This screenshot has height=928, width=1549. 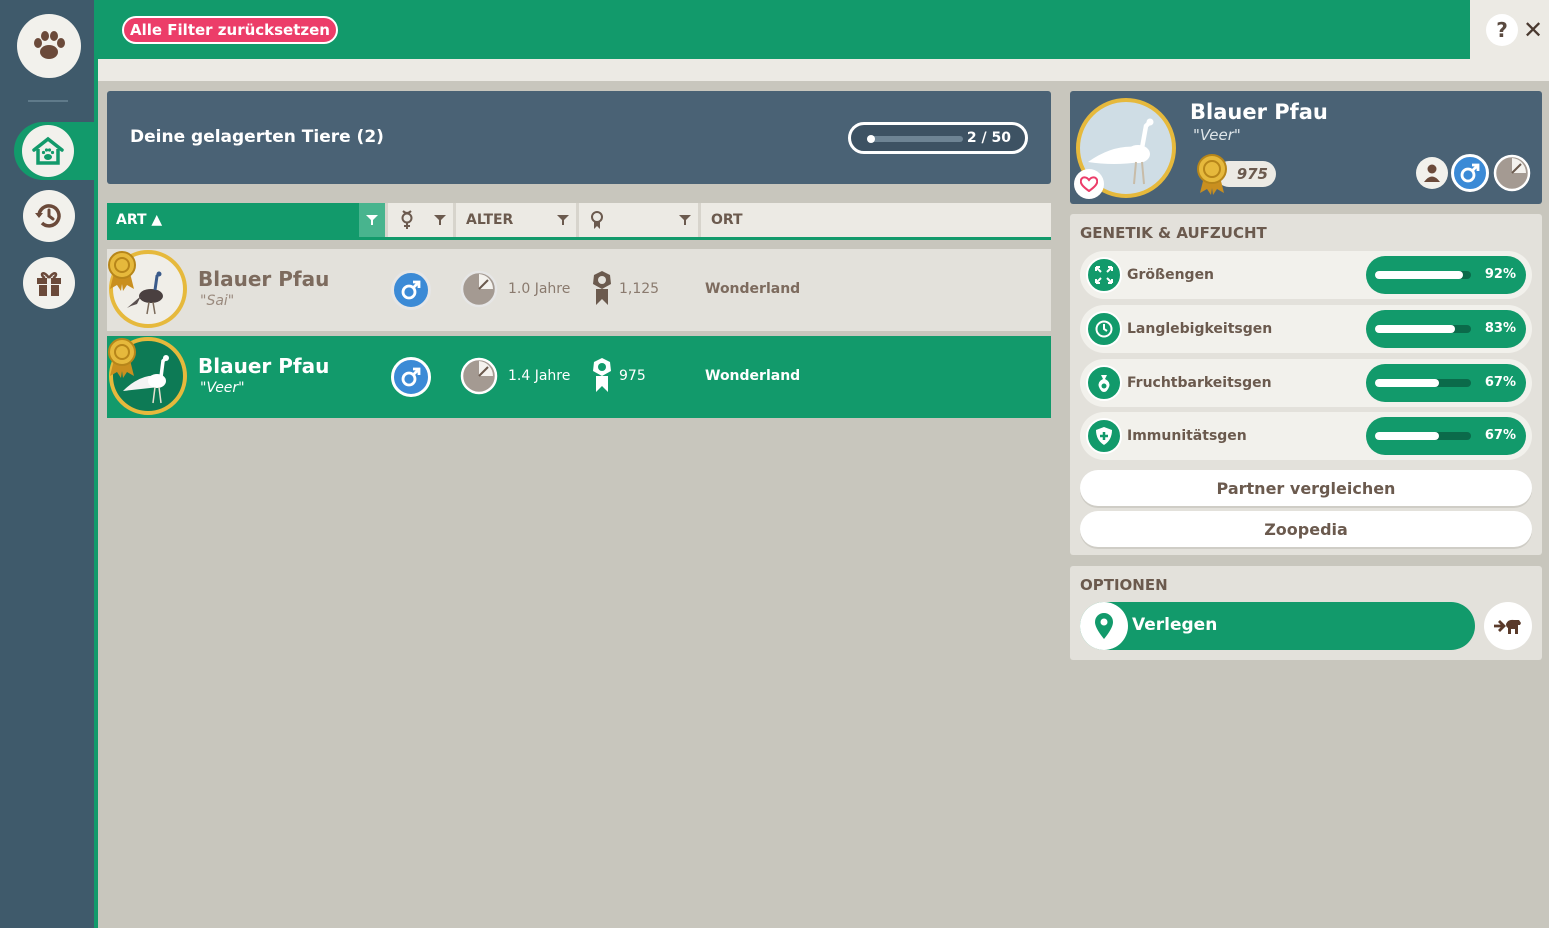 What do you see at coordinates (1306, 436) in the screenshot?
I see `gene-row-immunity: Immunitätsgen 67%` at bounding box center [1306, 436].